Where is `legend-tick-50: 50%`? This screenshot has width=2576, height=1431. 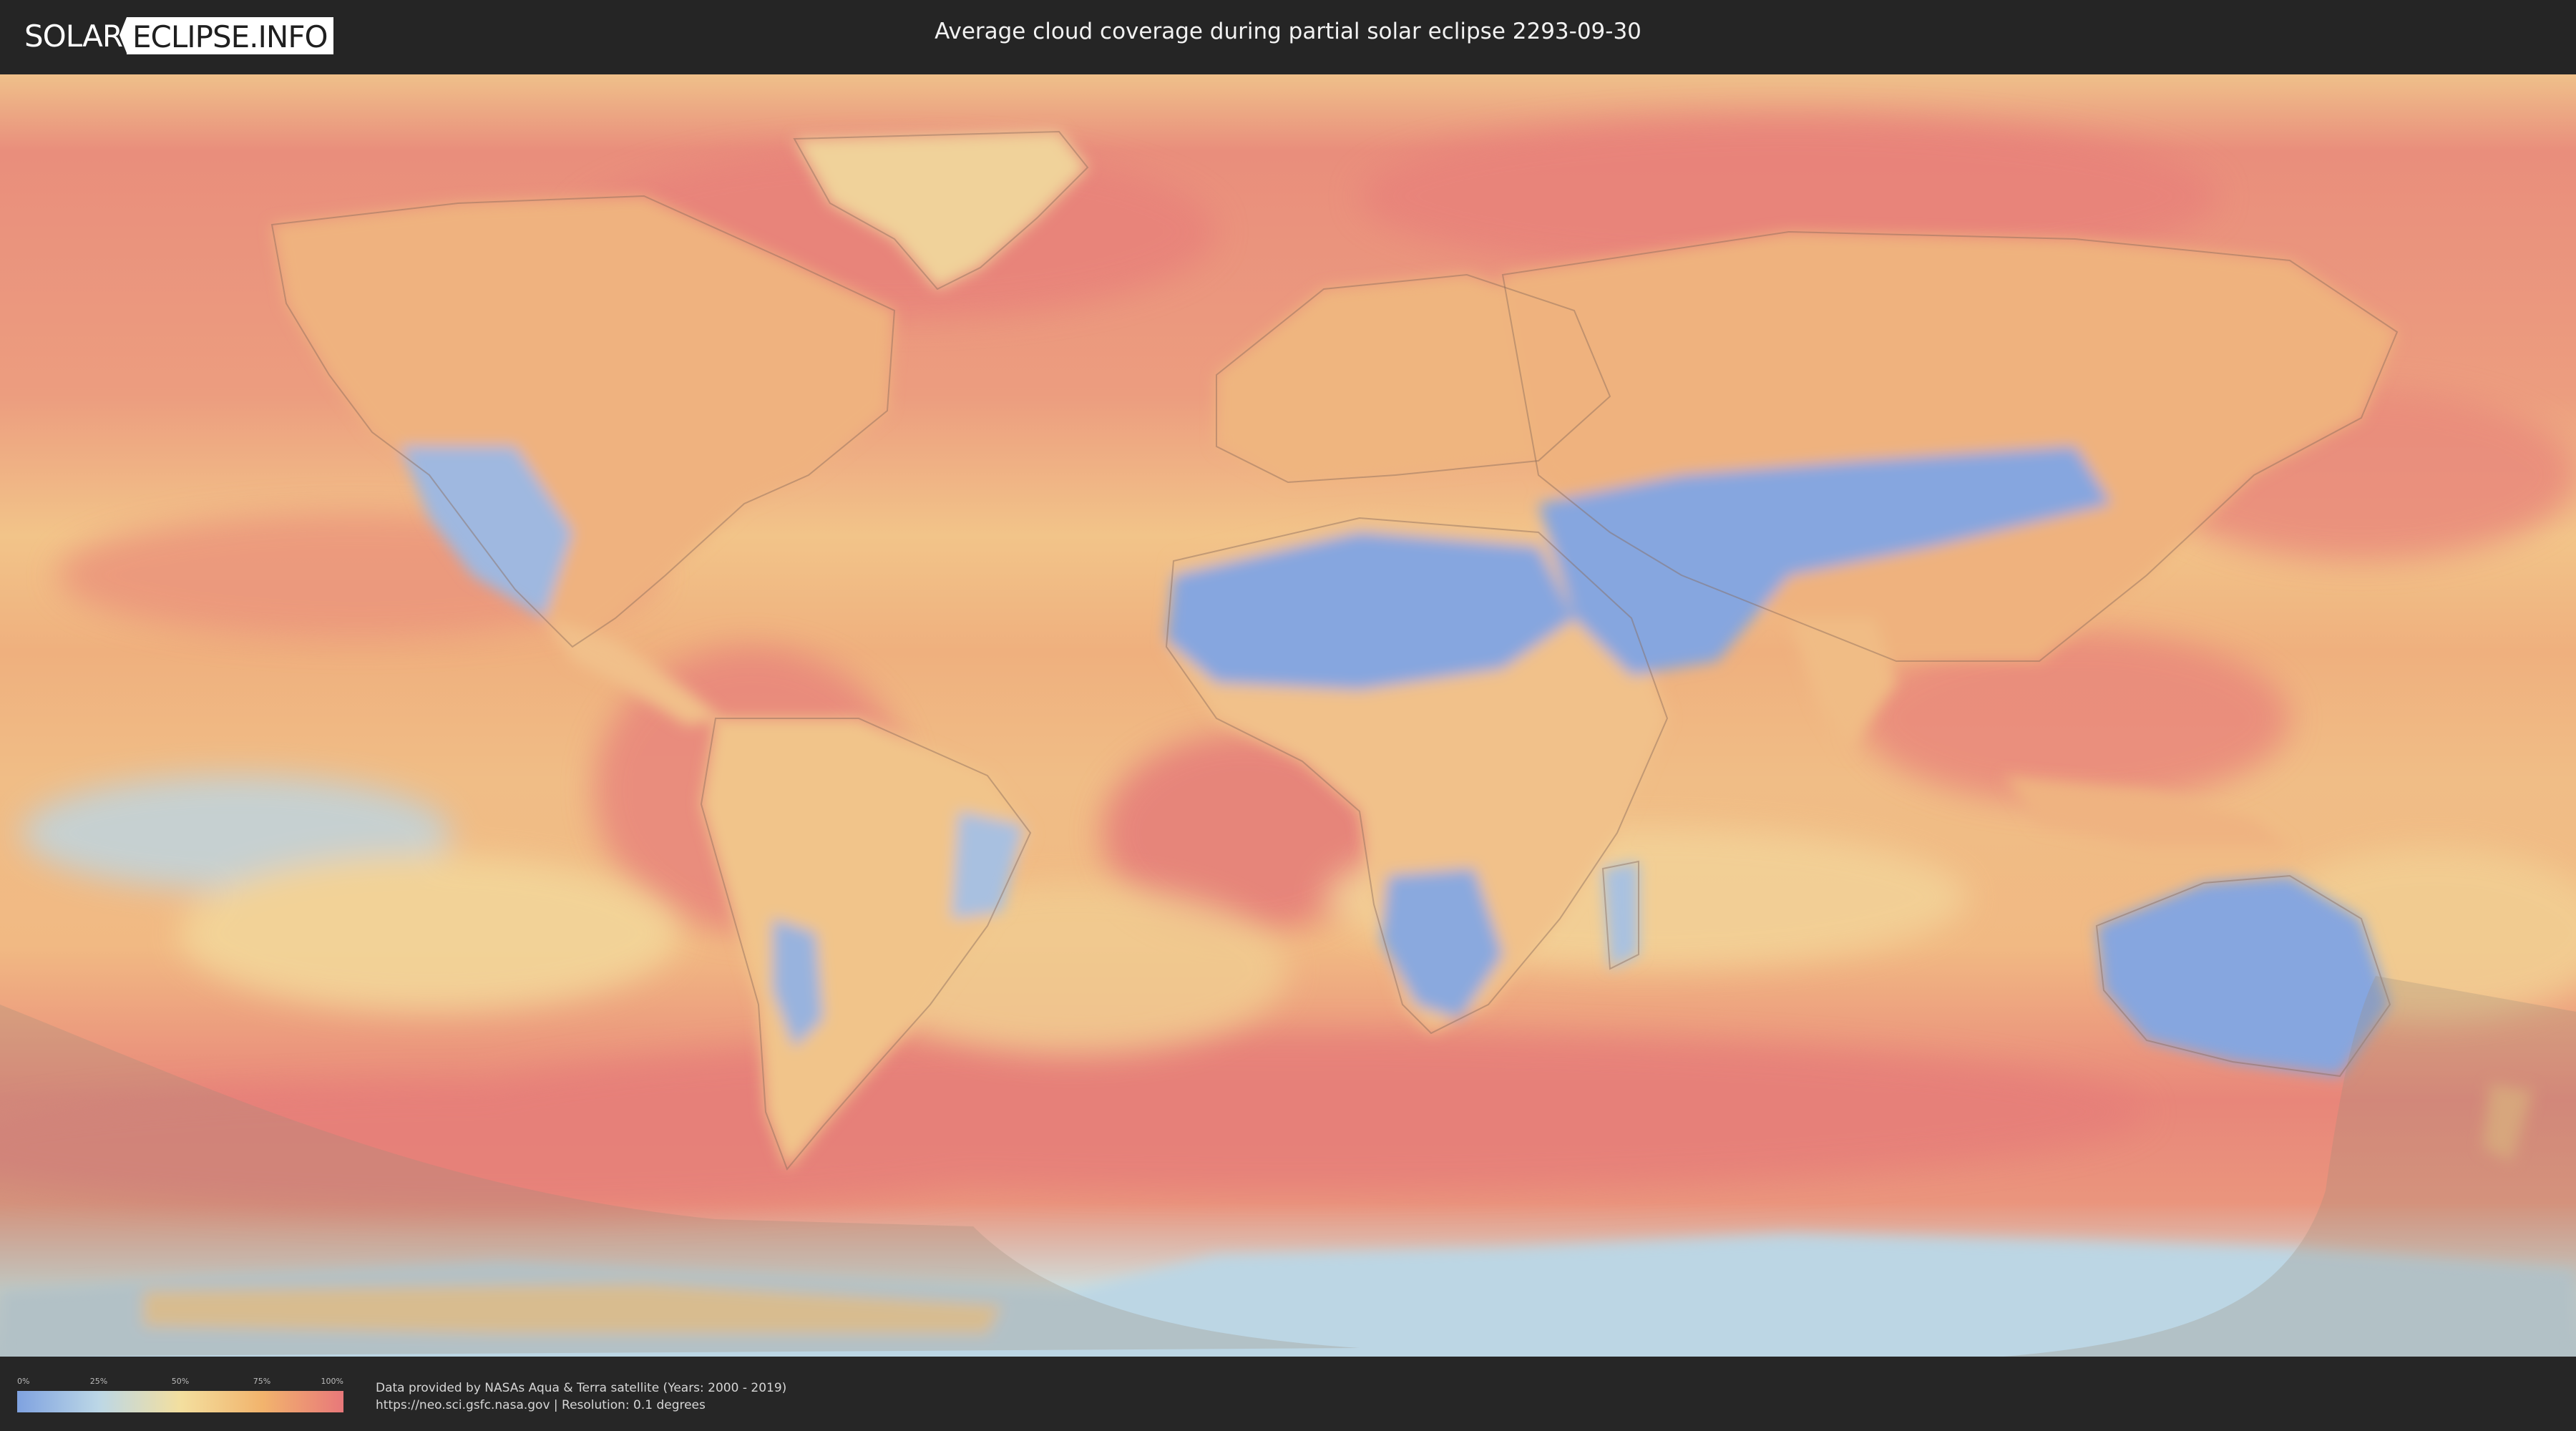 legend-tick-50: 50% is located at coordinates (180, 1382).